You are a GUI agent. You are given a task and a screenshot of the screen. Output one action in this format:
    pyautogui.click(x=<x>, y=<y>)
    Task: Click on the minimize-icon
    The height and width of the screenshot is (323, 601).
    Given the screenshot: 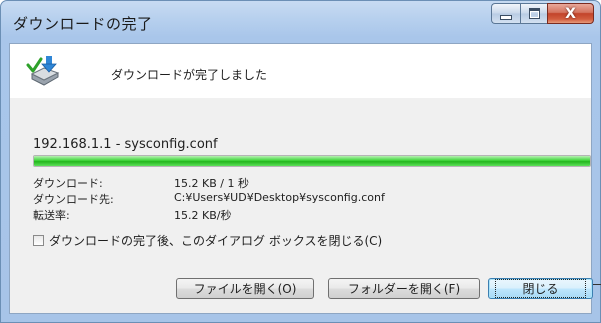 What is the action you would take?
    pyautogui.click(x=506, y=17)
    